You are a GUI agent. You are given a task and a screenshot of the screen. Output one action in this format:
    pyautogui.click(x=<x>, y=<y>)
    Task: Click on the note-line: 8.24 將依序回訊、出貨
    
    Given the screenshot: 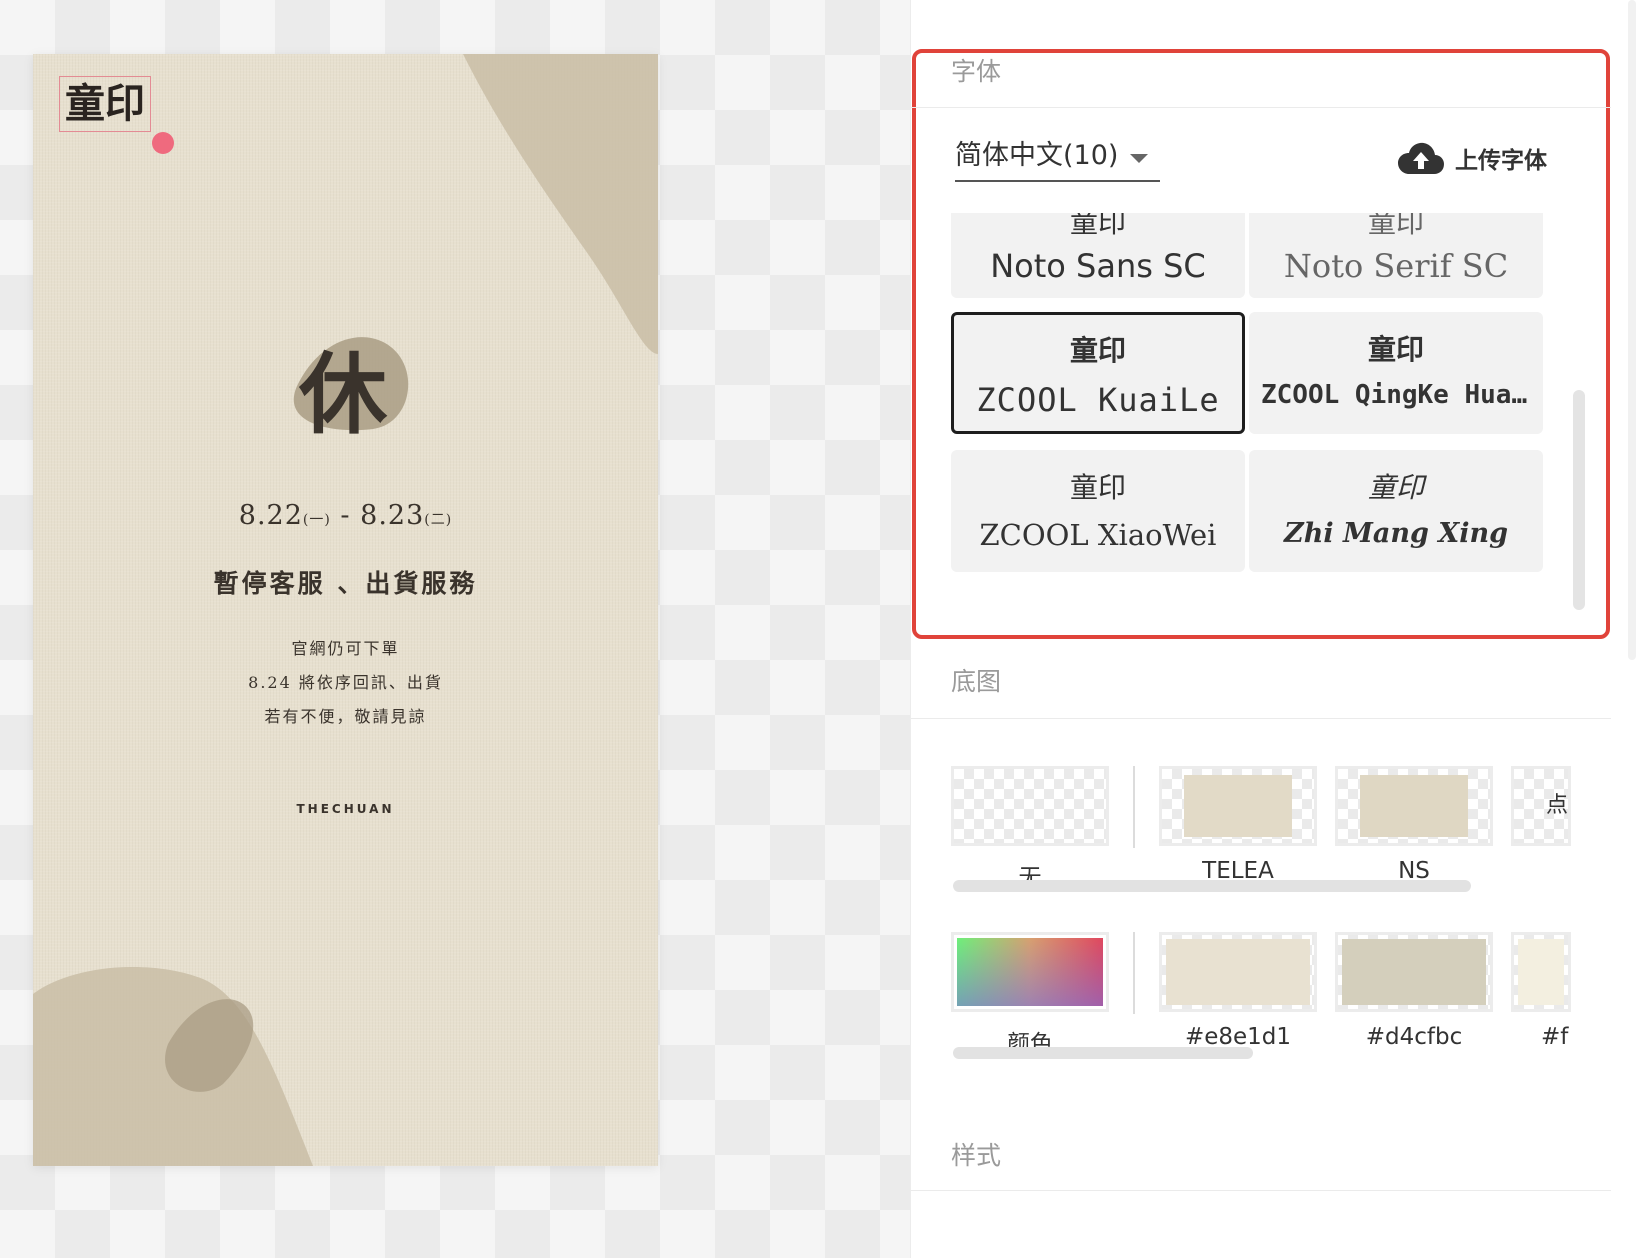 What is the action you would take?
    pyautogui.click(x=345, y=682)
    